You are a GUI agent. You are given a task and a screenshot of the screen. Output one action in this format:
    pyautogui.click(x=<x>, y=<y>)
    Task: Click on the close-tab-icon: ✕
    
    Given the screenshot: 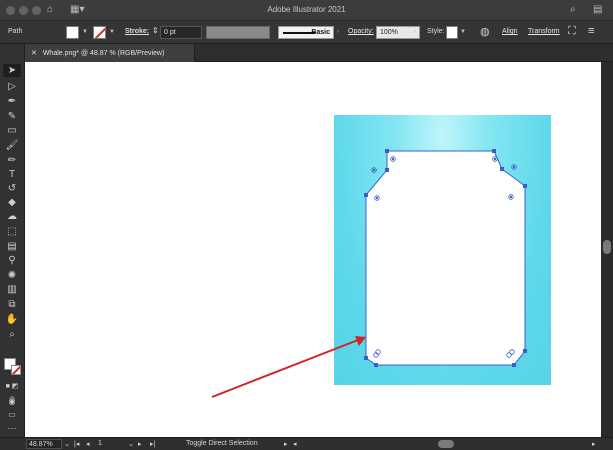 What is the action you would take?
    pyautogui.click(x=34, y=53)
    